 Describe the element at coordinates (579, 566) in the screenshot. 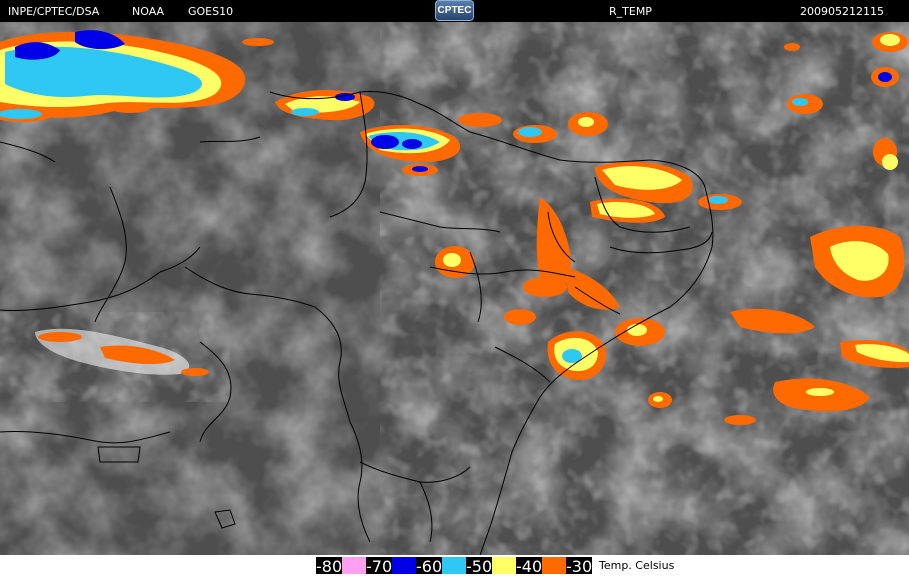

I see `legend-label-minus30: -30` at that location.